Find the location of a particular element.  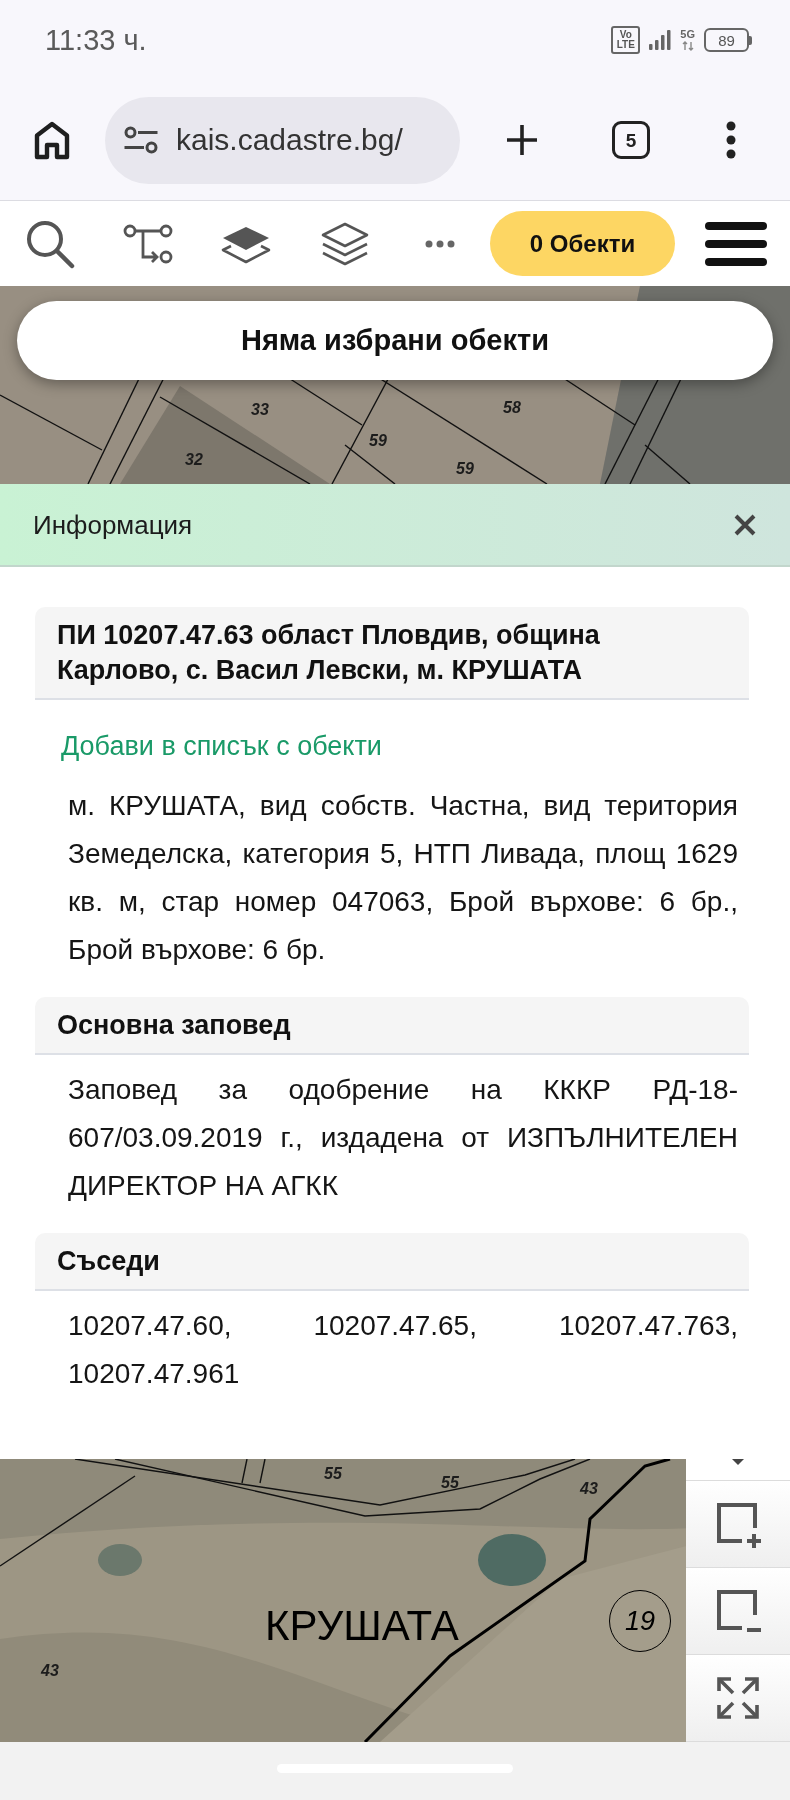

section-header: ПИ 10207.47.63 област Пловдив, община Карлово, с. Васил Левски, м. КРУШАТА is located at coordinates (392, 653).